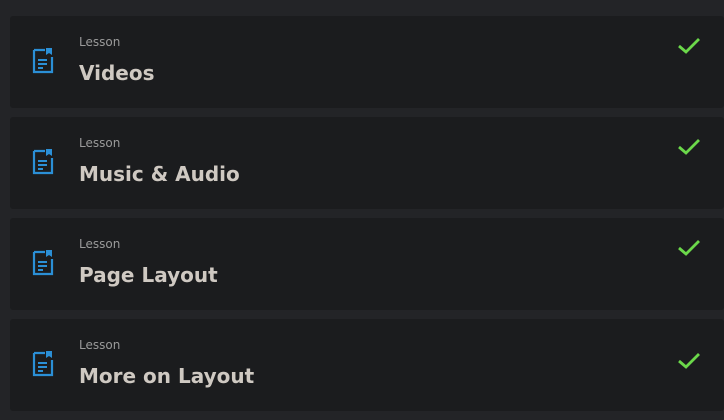  I want to click on lesson-title: Videos, so click(117, 73).